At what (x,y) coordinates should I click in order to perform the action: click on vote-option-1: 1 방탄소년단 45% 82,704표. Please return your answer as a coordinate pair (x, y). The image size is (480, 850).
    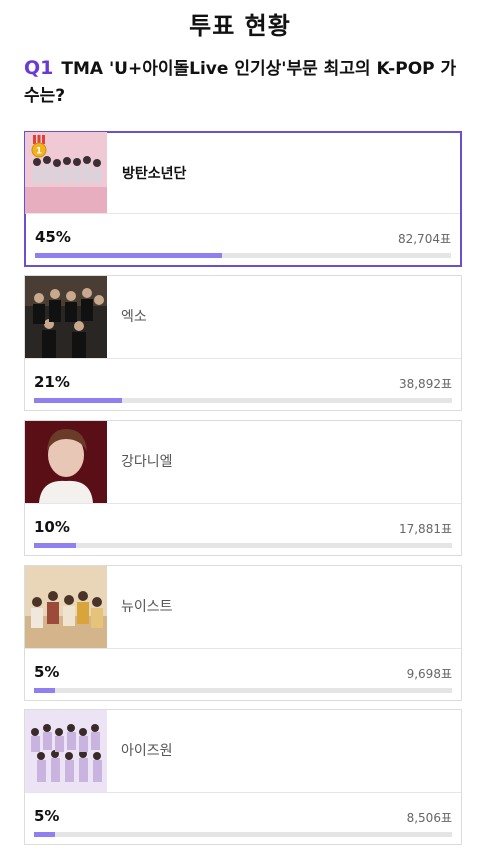
    Looking at the image, I should click on (243, 199).